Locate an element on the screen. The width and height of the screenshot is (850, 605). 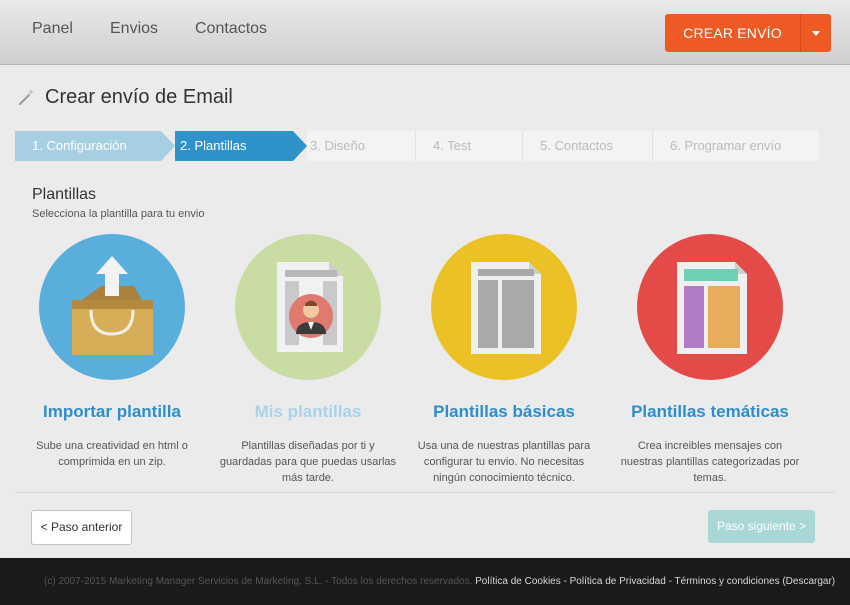
section-title: Plantillas is located at coordinates (64, 194).